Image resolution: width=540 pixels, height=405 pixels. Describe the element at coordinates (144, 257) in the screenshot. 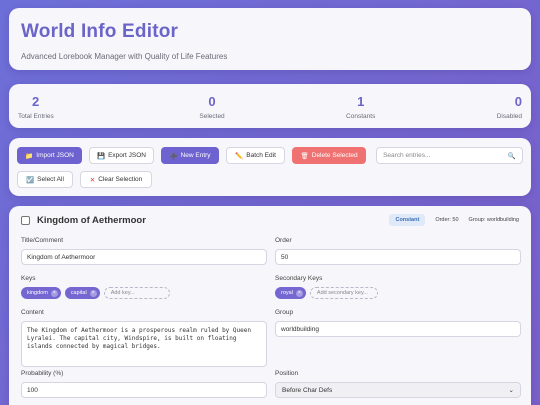

I see `title-field: Kingdom of Aethermoor` at that location.